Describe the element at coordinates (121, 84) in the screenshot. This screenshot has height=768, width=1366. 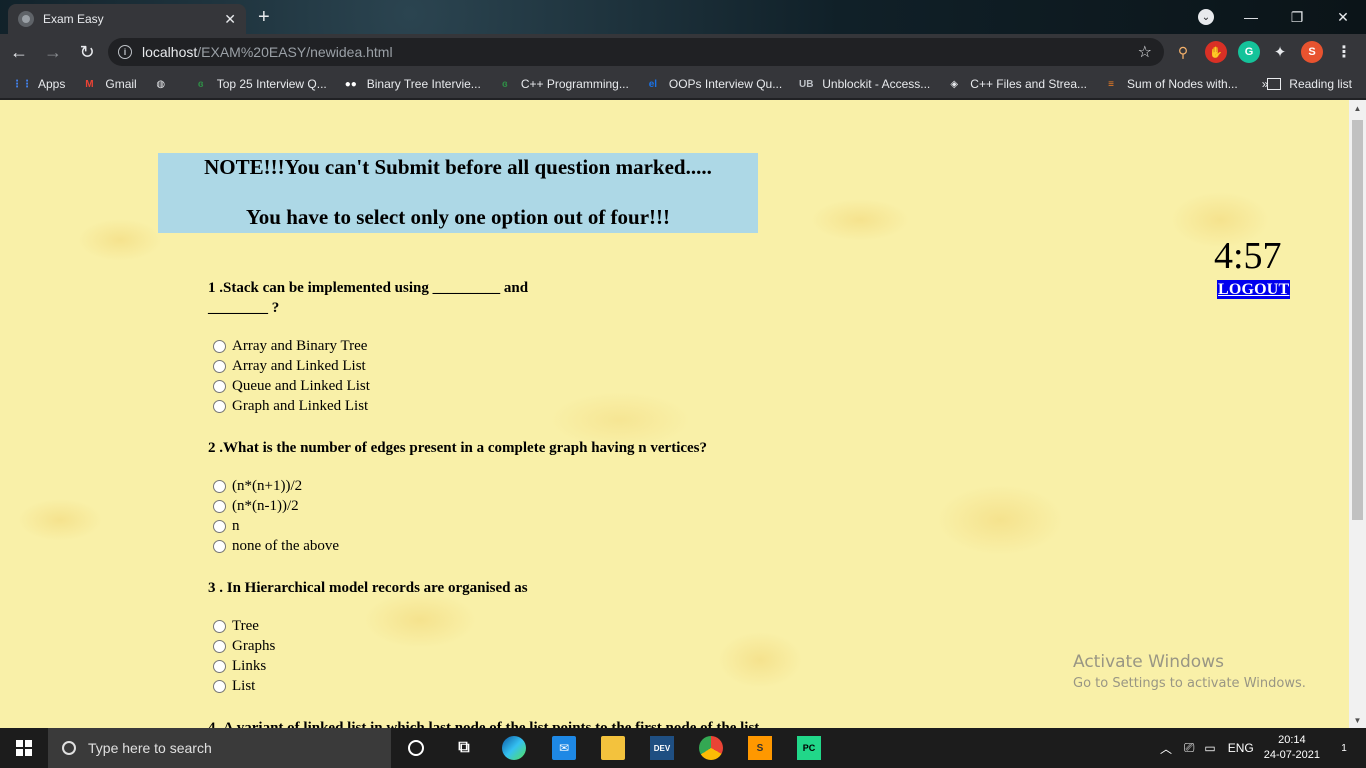
I see `bookmark-label: Gmail` at that location.